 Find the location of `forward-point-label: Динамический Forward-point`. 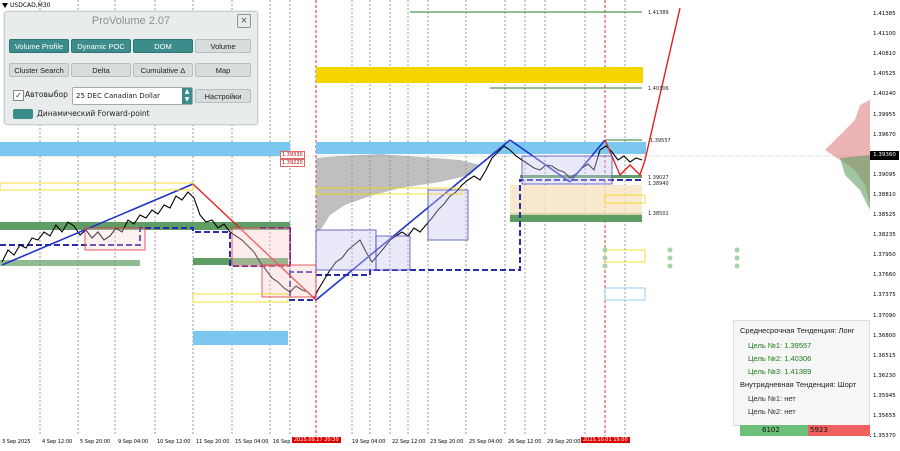

forward-point-label: Динамический Forward-point is located at coordinates (93, 113).